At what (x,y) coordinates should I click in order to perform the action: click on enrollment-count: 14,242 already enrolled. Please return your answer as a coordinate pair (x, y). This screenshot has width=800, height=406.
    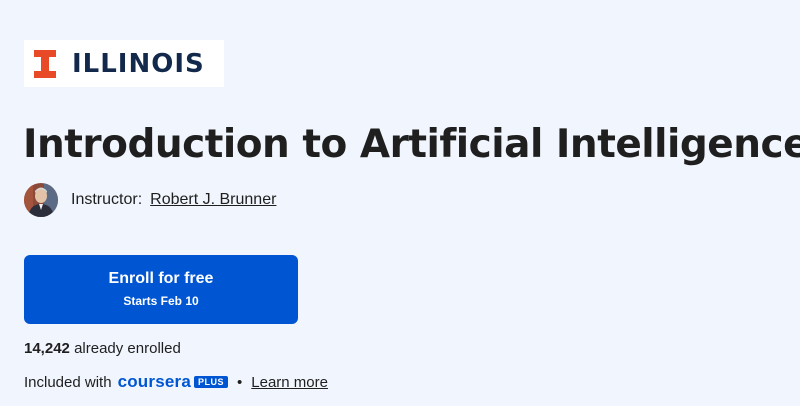
    Looking at the image, I should click on (102, 348).